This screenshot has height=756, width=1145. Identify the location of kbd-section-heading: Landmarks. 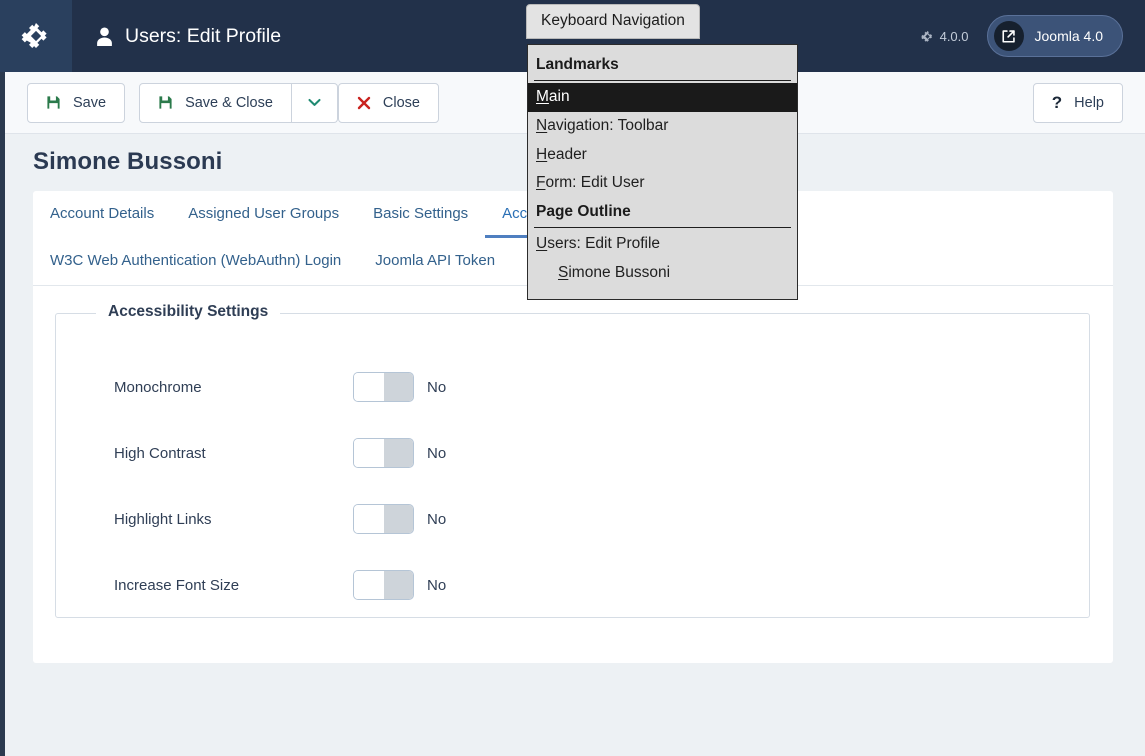
(577, 64).